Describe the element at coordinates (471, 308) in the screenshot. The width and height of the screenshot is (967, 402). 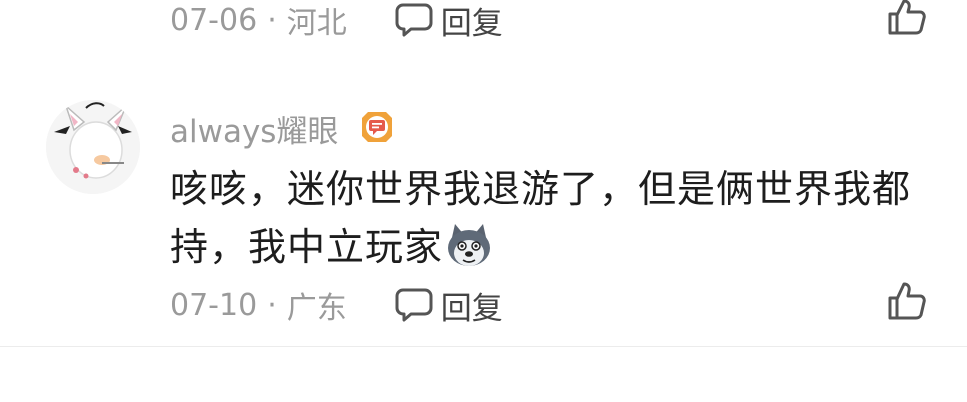
I see `reply-label: 回复` at that location.